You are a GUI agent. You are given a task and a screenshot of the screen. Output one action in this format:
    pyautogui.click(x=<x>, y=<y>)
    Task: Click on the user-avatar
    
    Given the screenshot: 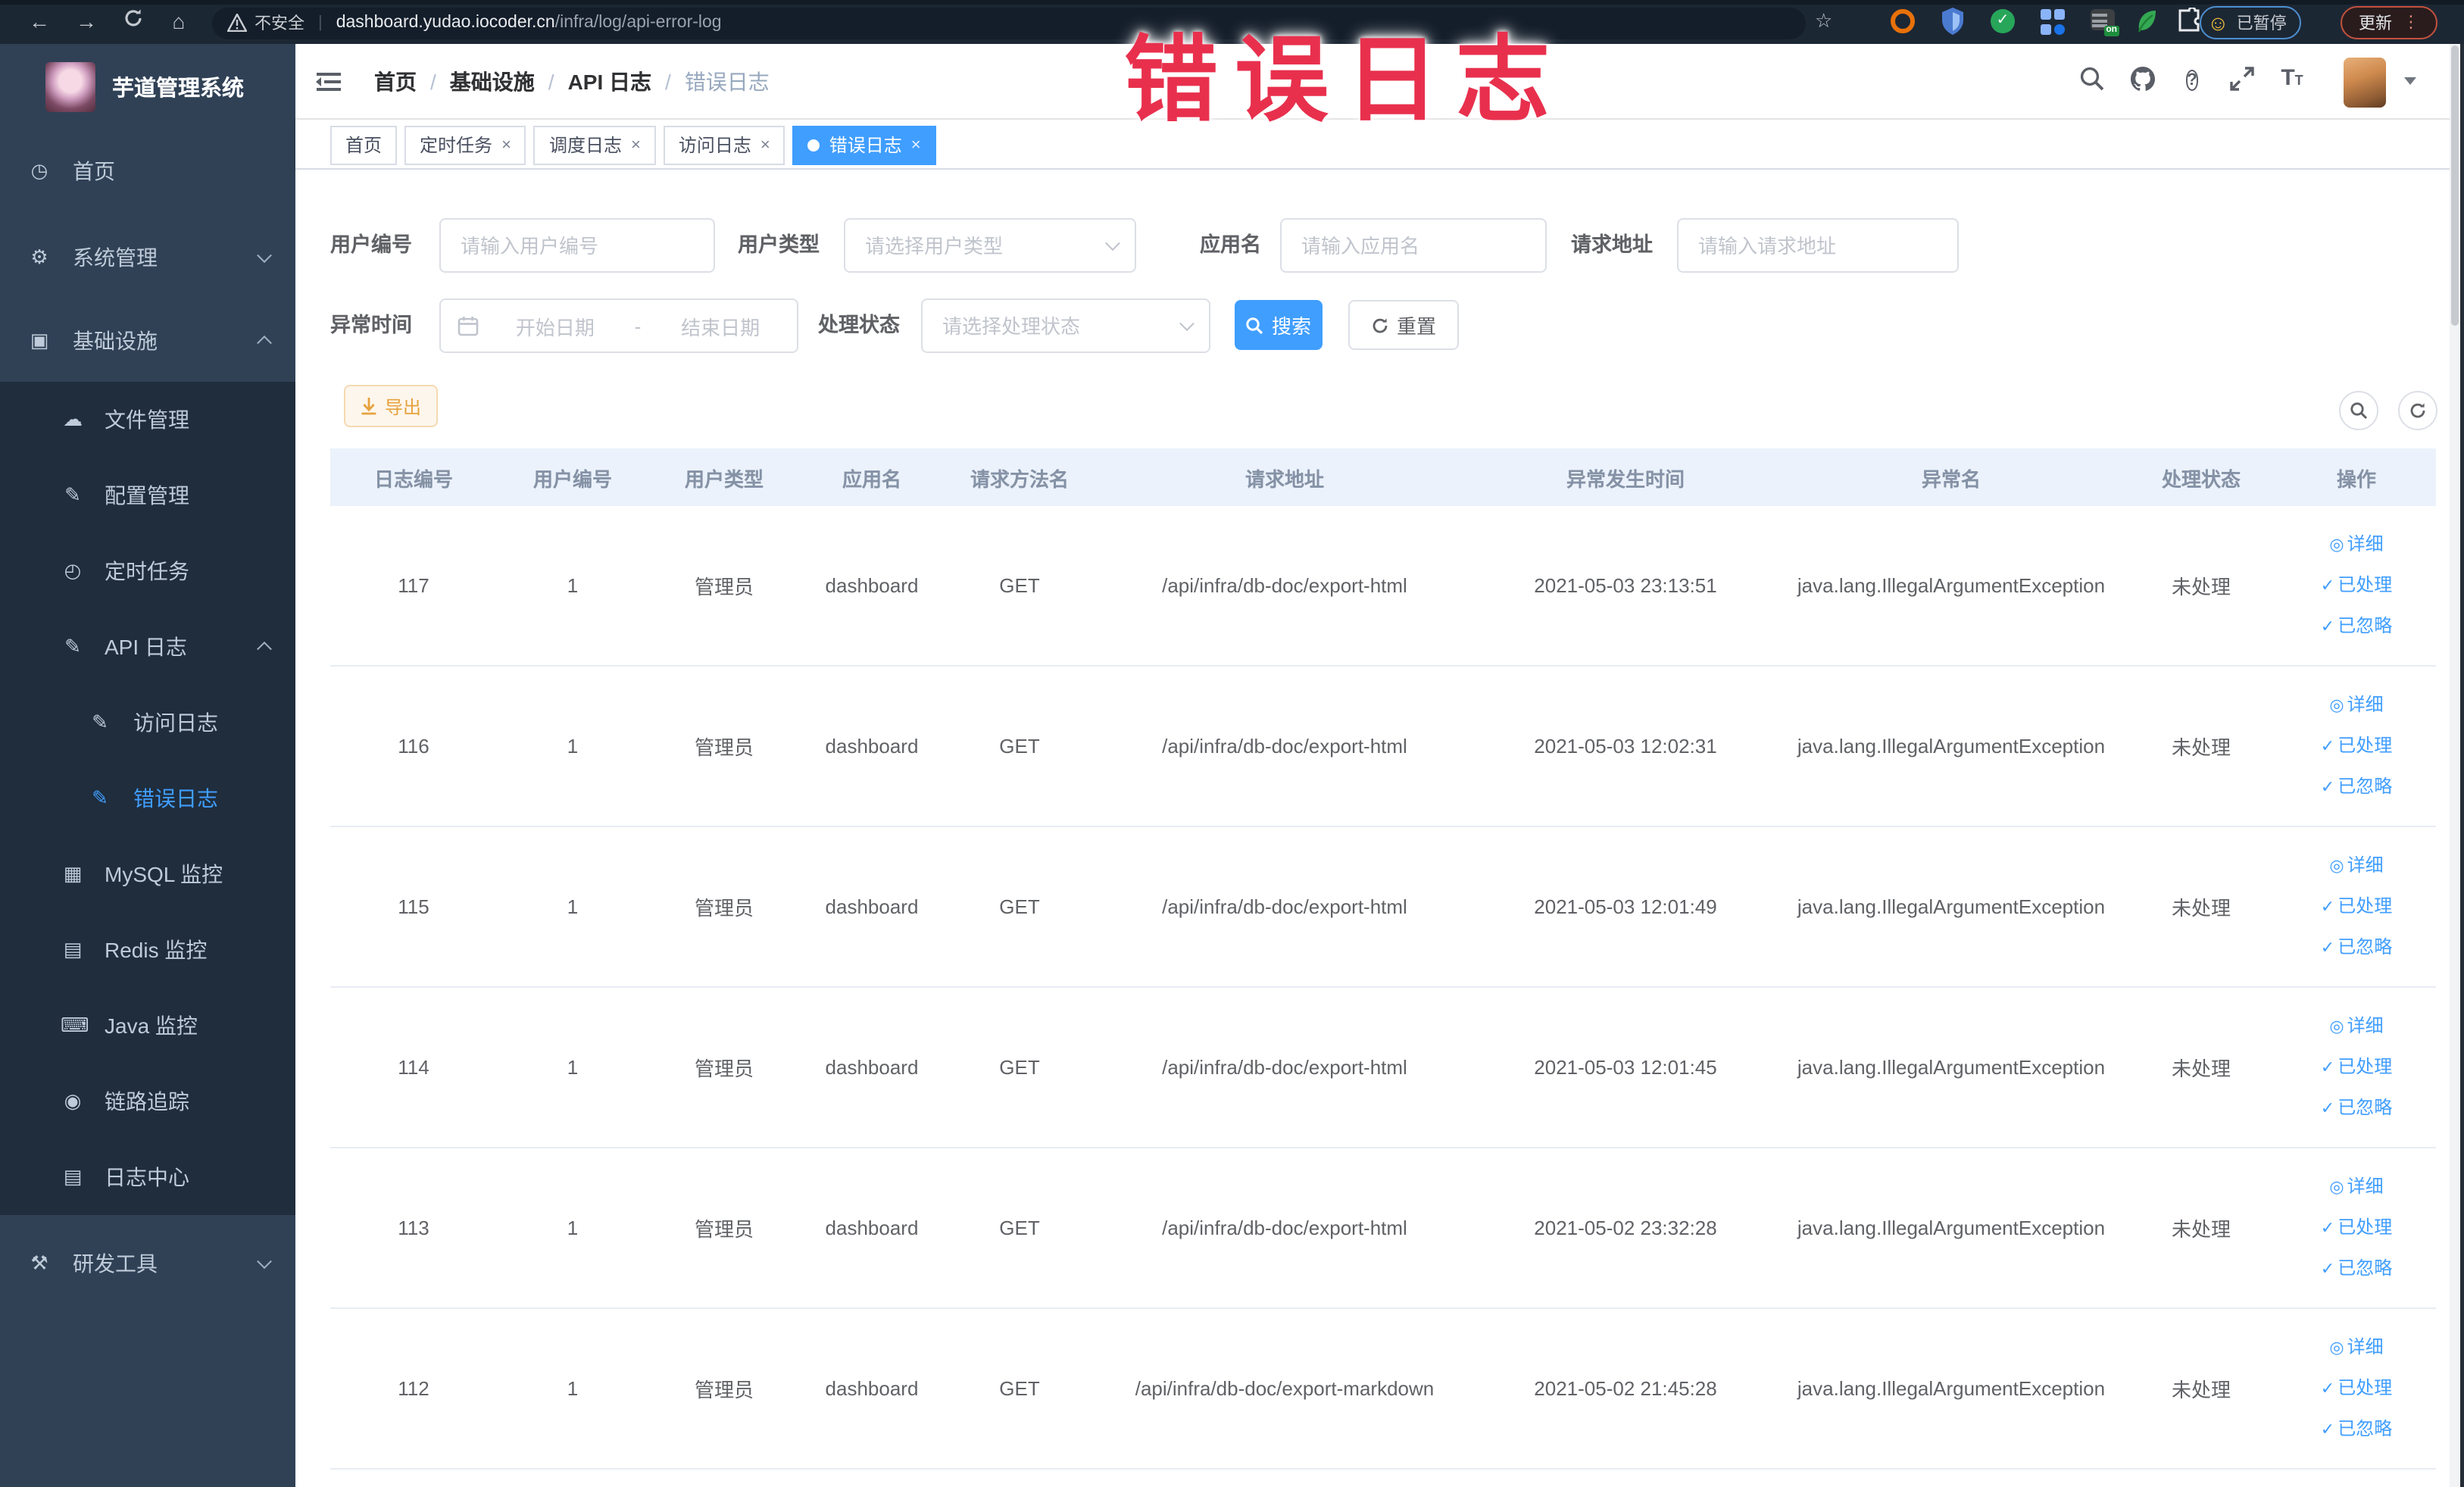 What is the action you would take?
    pyautogui.click(x=2365, y=83)
    